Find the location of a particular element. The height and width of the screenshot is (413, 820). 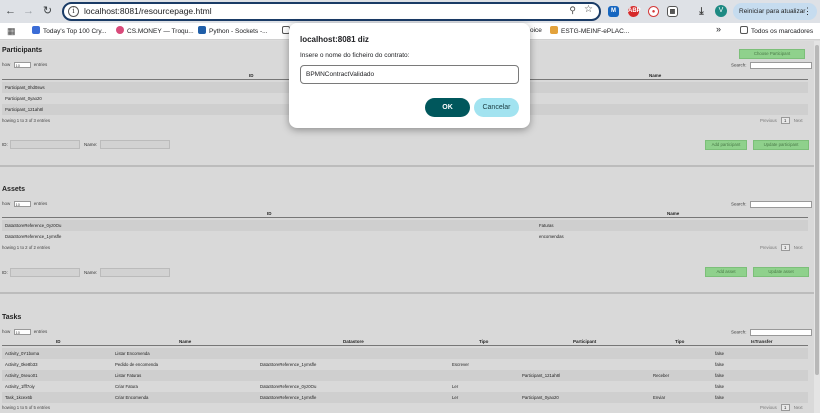

section-divider is located at coordinates (410, 293).